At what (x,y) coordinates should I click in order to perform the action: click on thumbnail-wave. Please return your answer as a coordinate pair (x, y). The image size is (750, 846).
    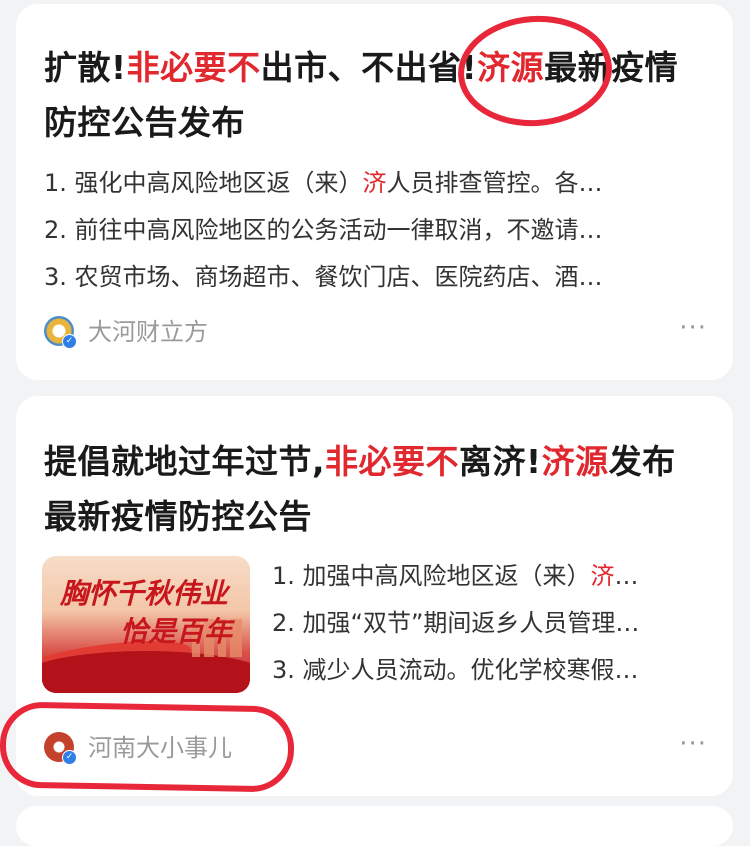
    Looking at the image, I should click on (146, 672).